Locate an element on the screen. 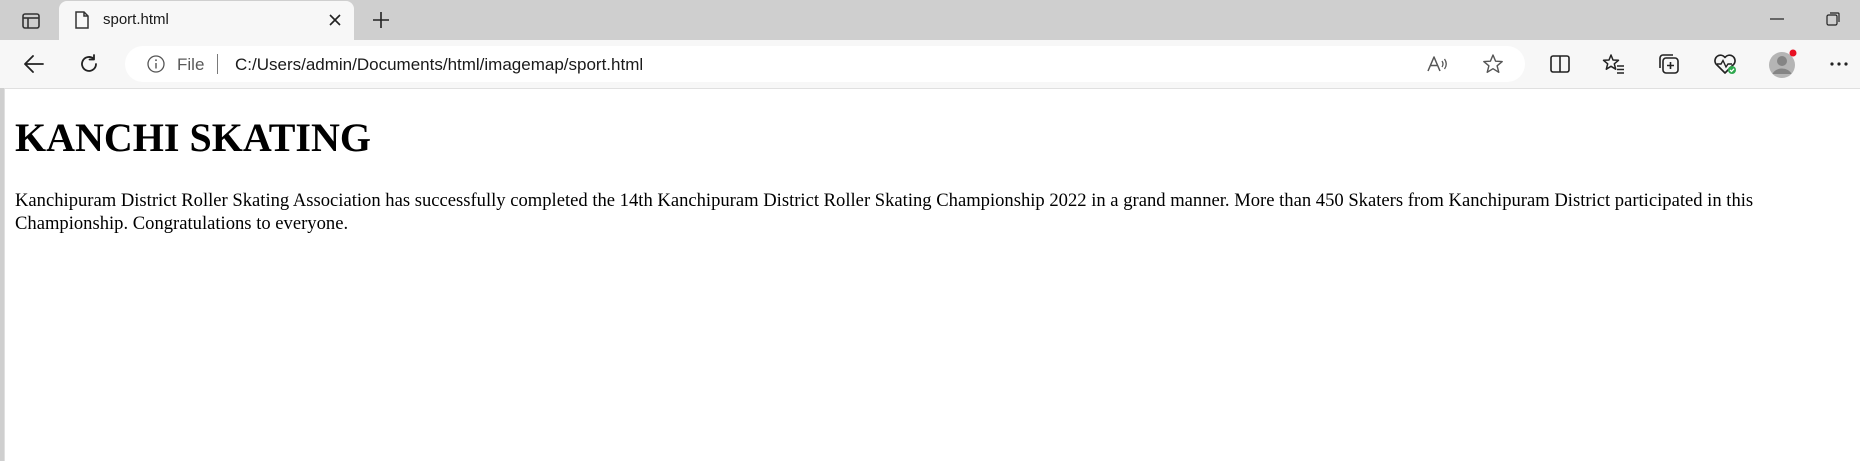  minimize-button is located at coordinates (1777, 19).